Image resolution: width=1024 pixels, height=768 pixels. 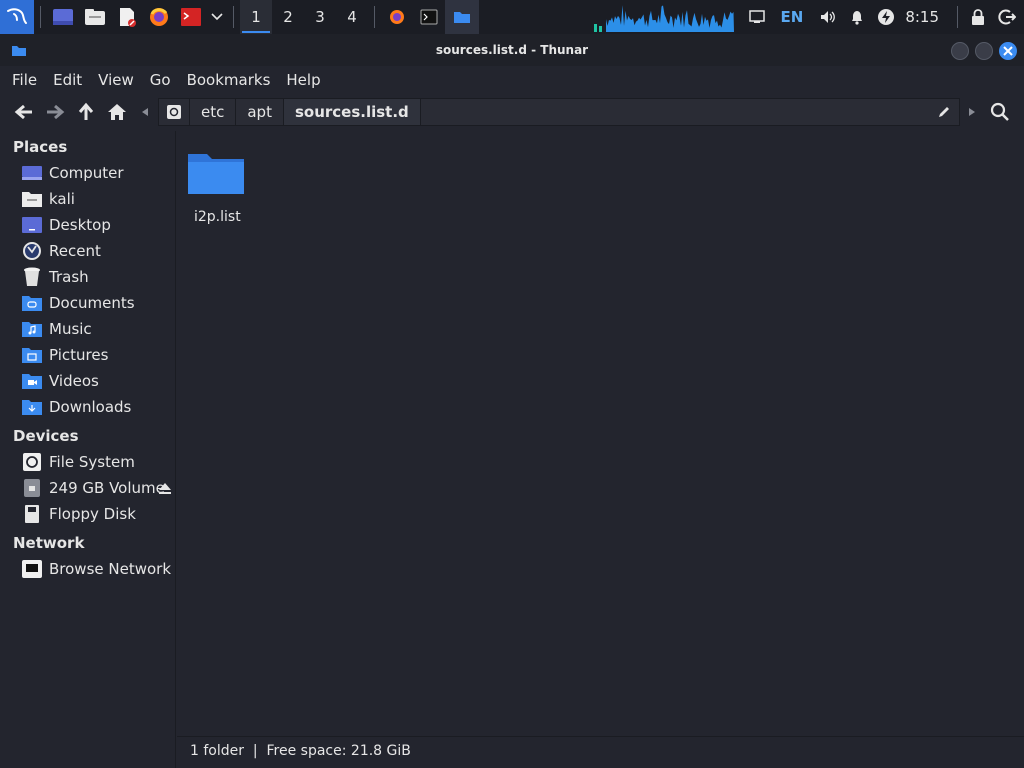 What do you see at coordinates (97, 251) in the screenshot?
I see `sidebar-item-recent: Recent` at bounding box center [97, 251].